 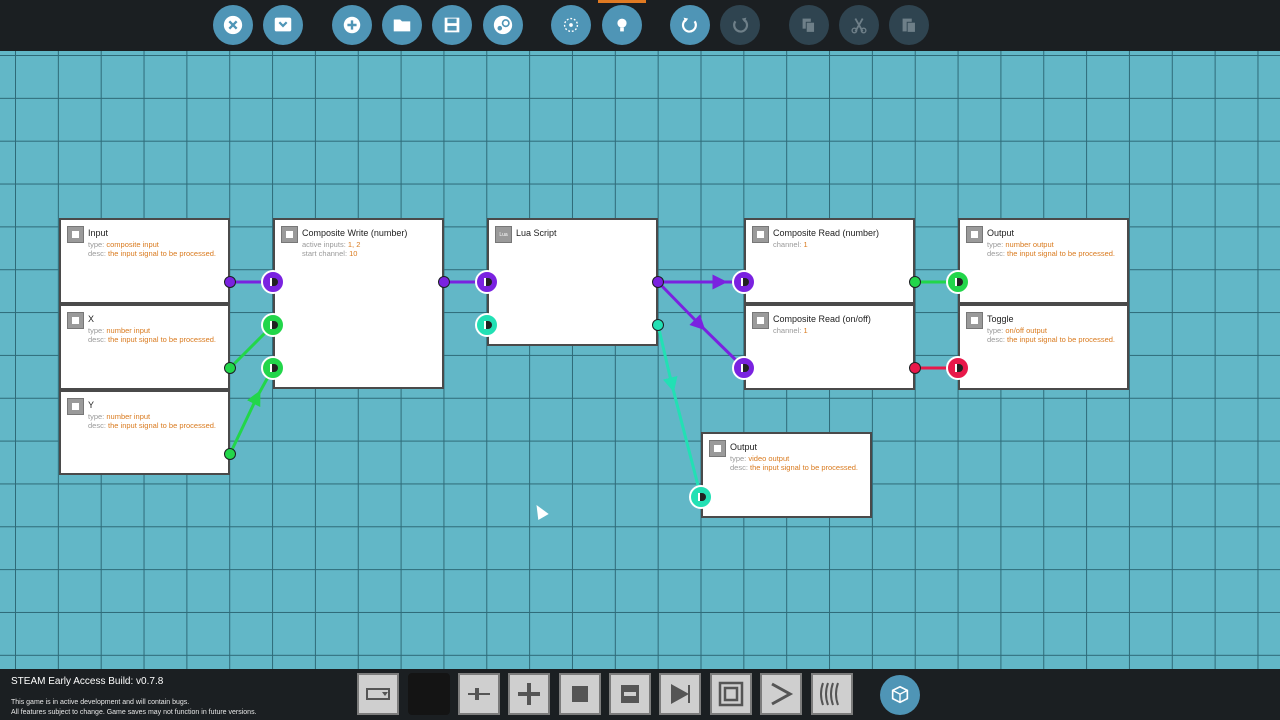 What do you see at coordinates (958, 368) in the screenshot?
I see `port-toggle-in` at bounding box center [958, 368].